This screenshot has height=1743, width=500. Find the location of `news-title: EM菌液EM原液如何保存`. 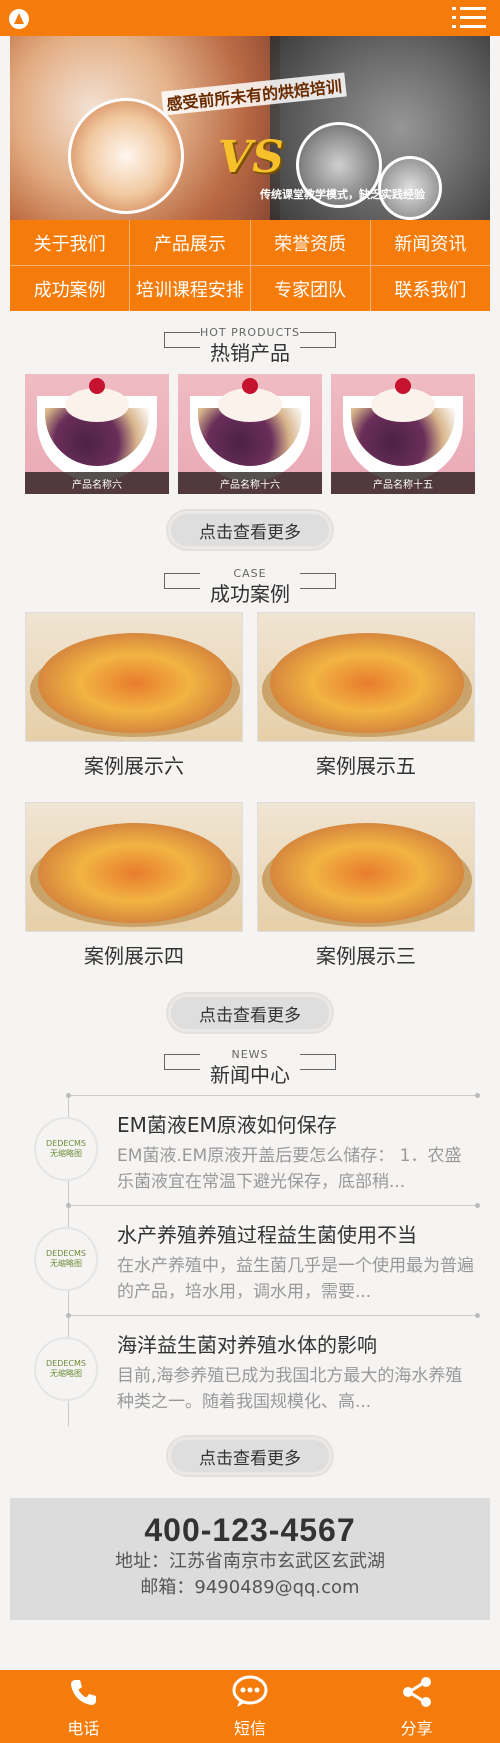

news-title: EM菌液EM原液如何保存 is located at coordinates (227, 1123).